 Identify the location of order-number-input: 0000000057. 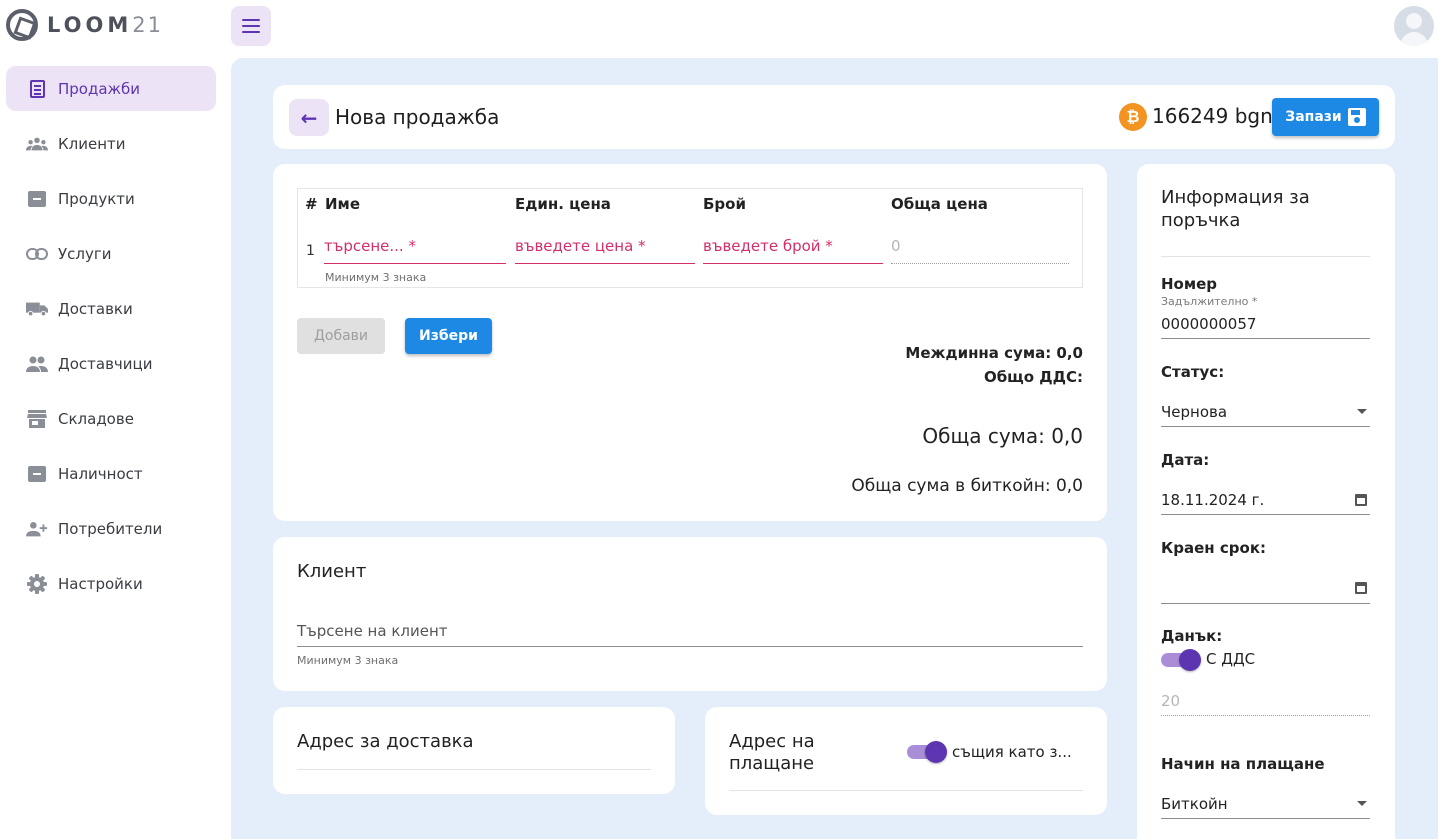
(1265, 327).